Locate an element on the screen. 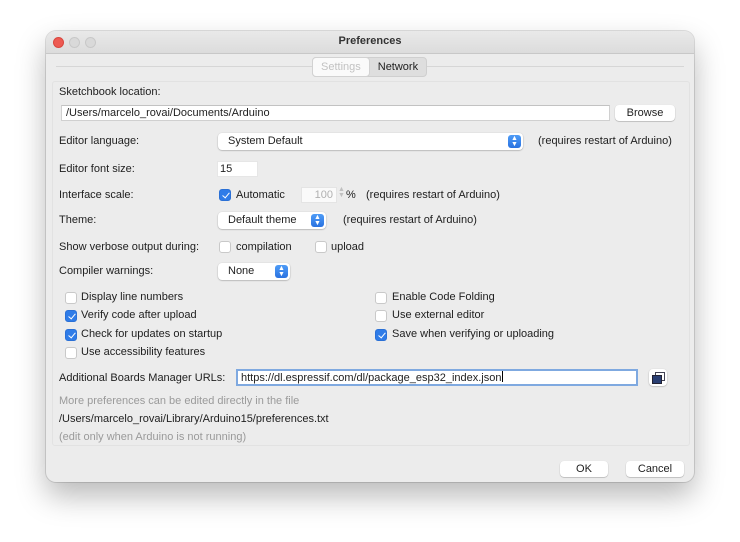  ok-button: OK is located at coordinates (584, 469).